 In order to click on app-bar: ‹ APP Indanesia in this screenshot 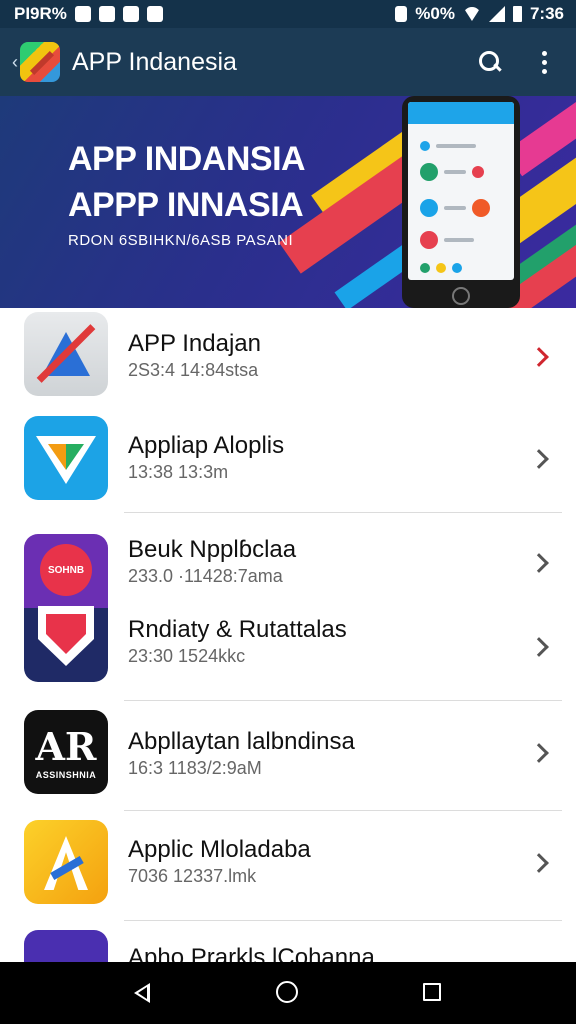, I will do `click(288, 62)`.